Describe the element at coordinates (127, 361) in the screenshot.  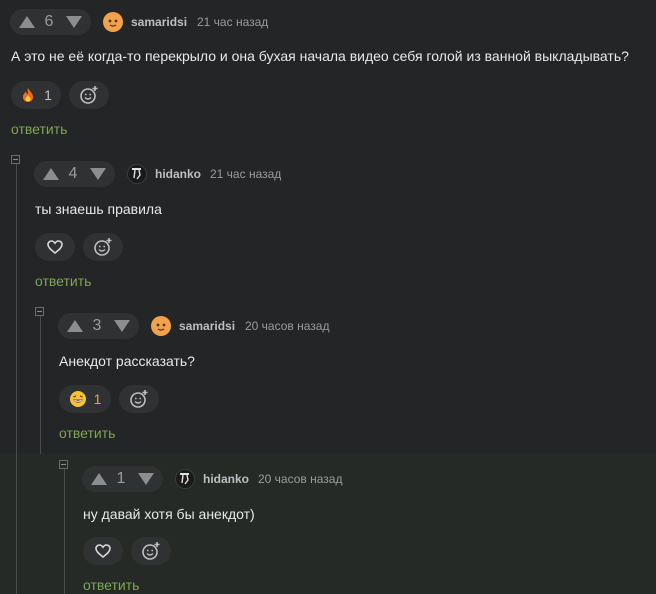
I see `comment-text: Анекдот рассказать?` at that location.